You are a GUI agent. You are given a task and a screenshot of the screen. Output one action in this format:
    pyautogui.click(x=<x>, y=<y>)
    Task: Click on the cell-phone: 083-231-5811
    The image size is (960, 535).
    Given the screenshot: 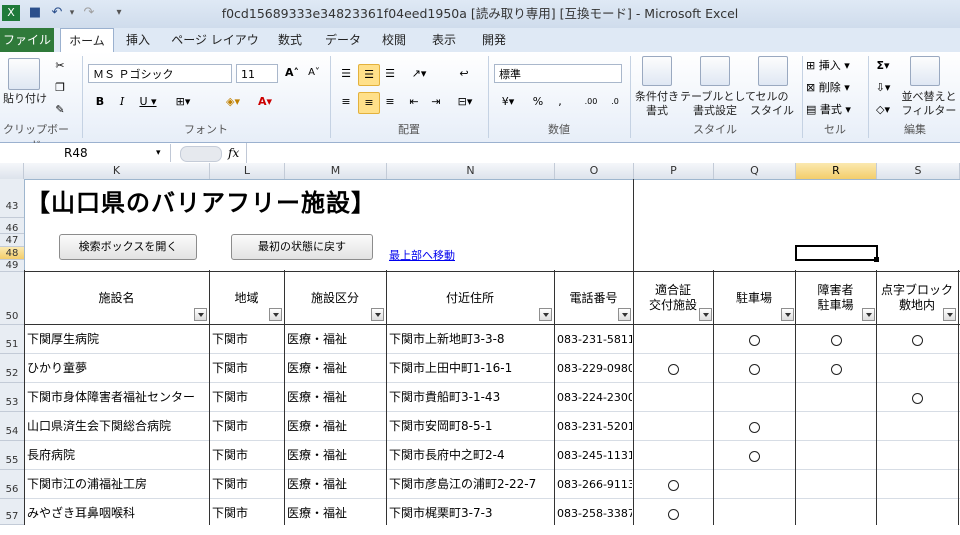 What is the action you would take?
    pyautogui.click(x=594, y=339)
    